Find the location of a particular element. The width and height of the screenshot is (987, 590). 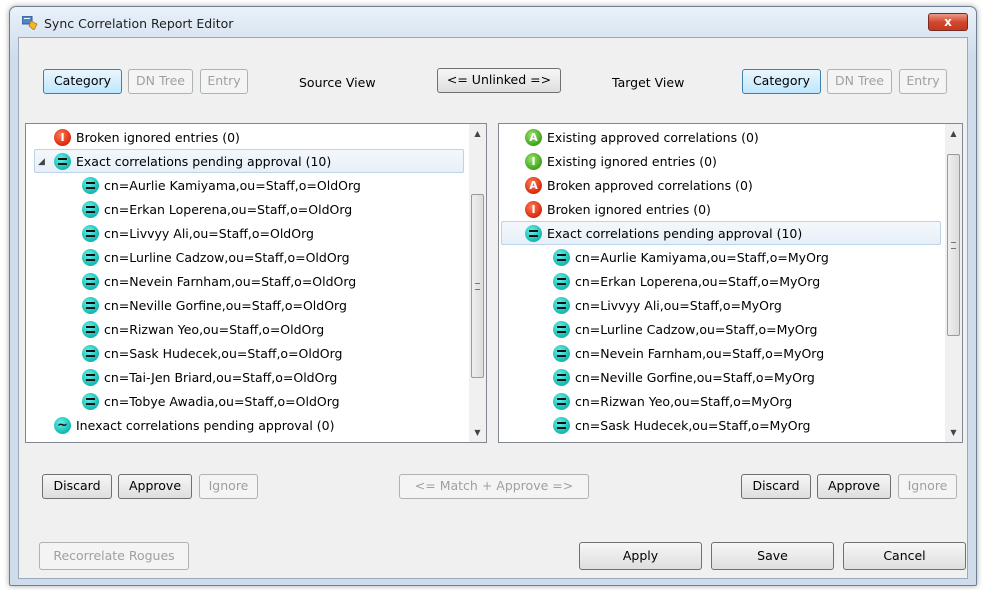

tree-item-label: Broken approved correlations (0) is located at coordinates (650, 185).